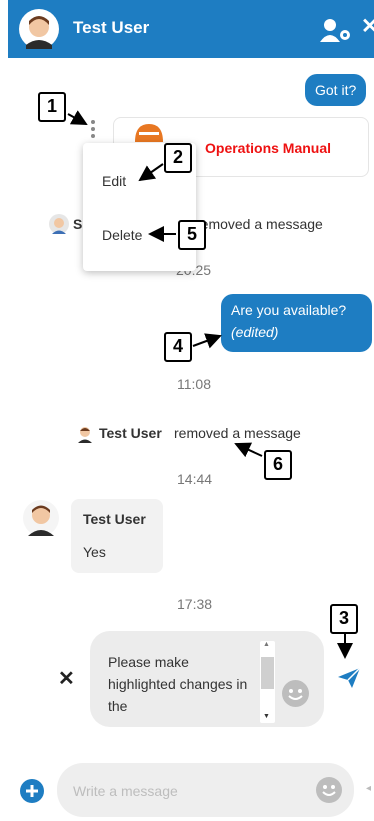 Image resolution: width=374 pixels, height=821 pixels. Describe the element at coordinates (114, 181) in the screenshot. I see `menu-item-edit: Edit` at that location.